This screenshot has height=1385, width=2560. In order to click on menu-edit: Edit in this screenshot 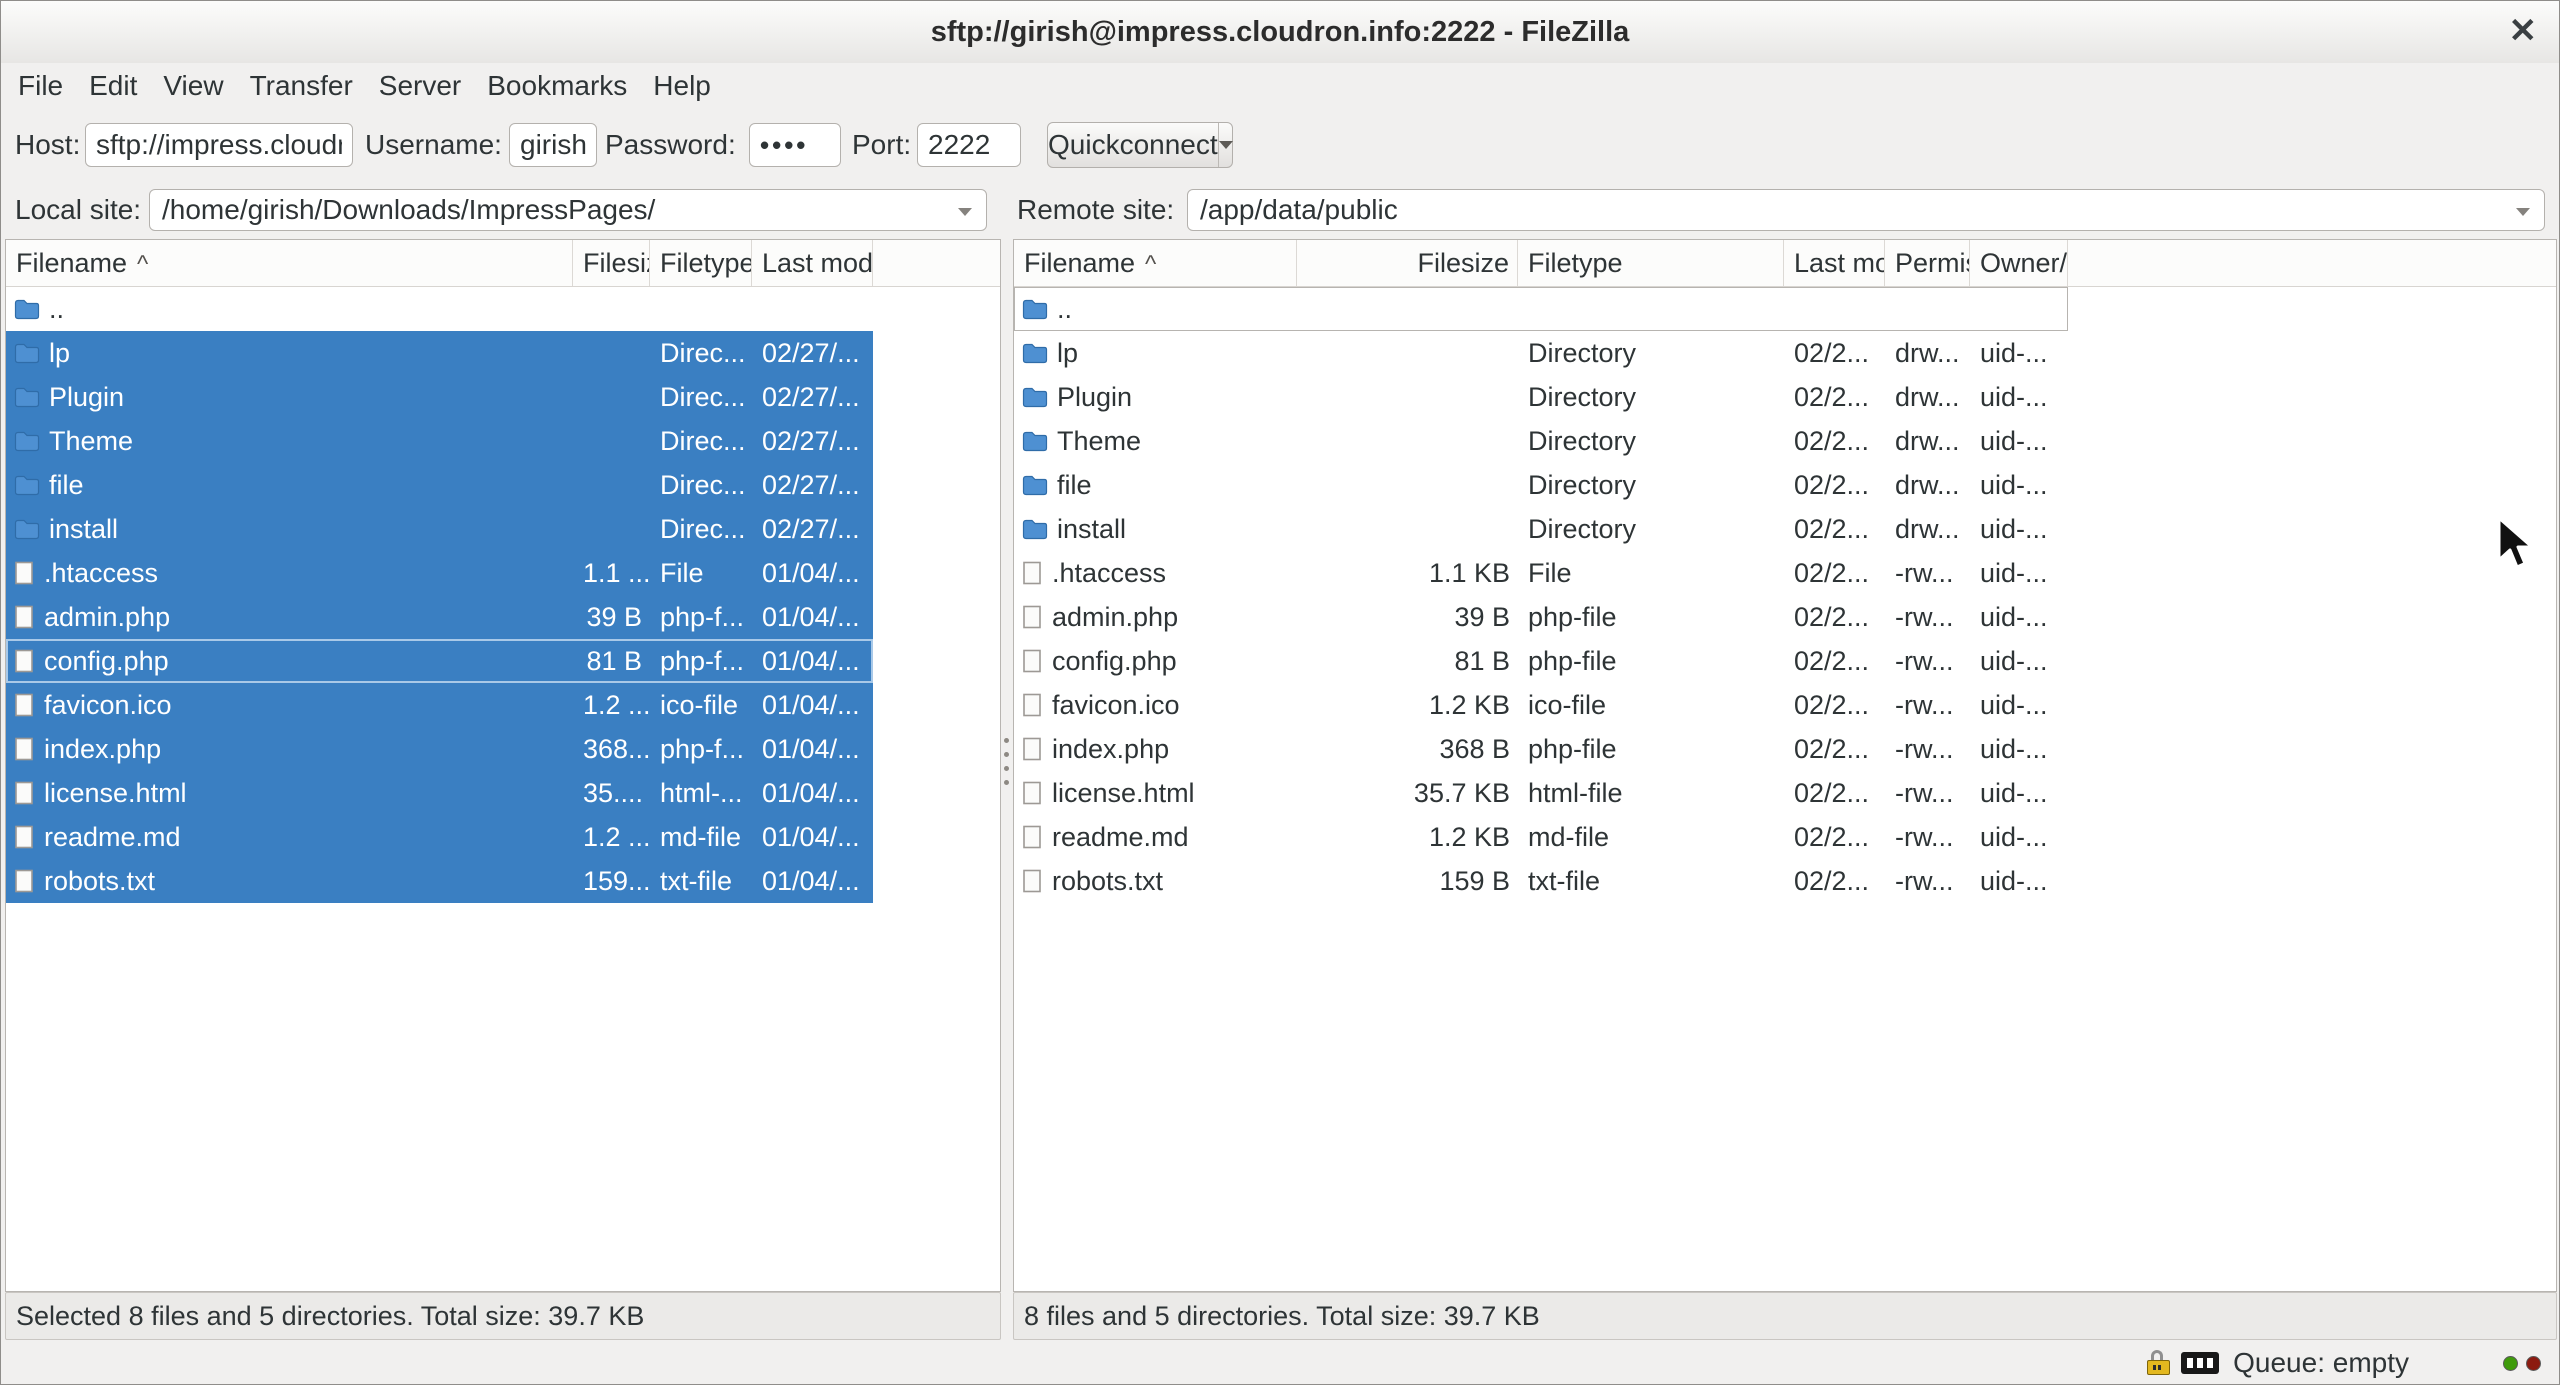, I will do `click(113, 86)`.